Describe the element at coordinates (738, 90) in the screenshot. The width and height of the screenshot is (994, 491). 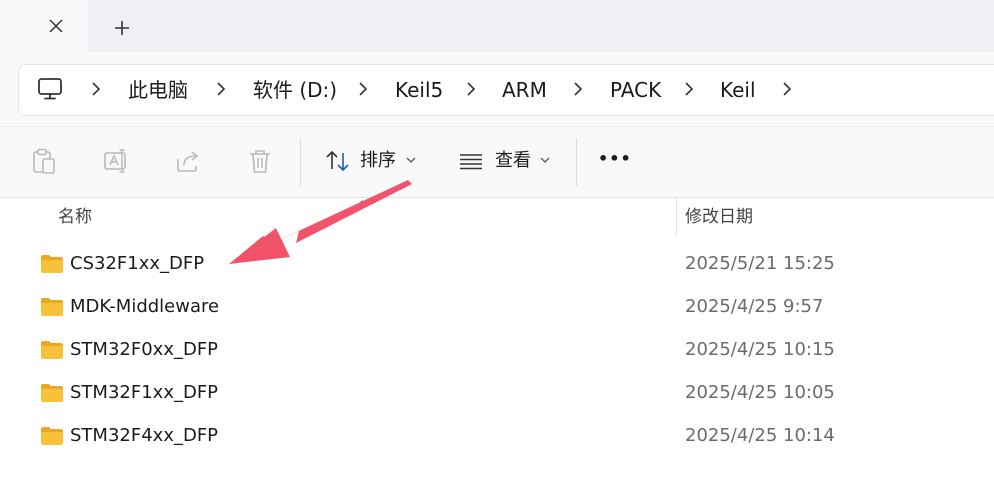
I see `breadcrumb-keil: Keil` at that location.